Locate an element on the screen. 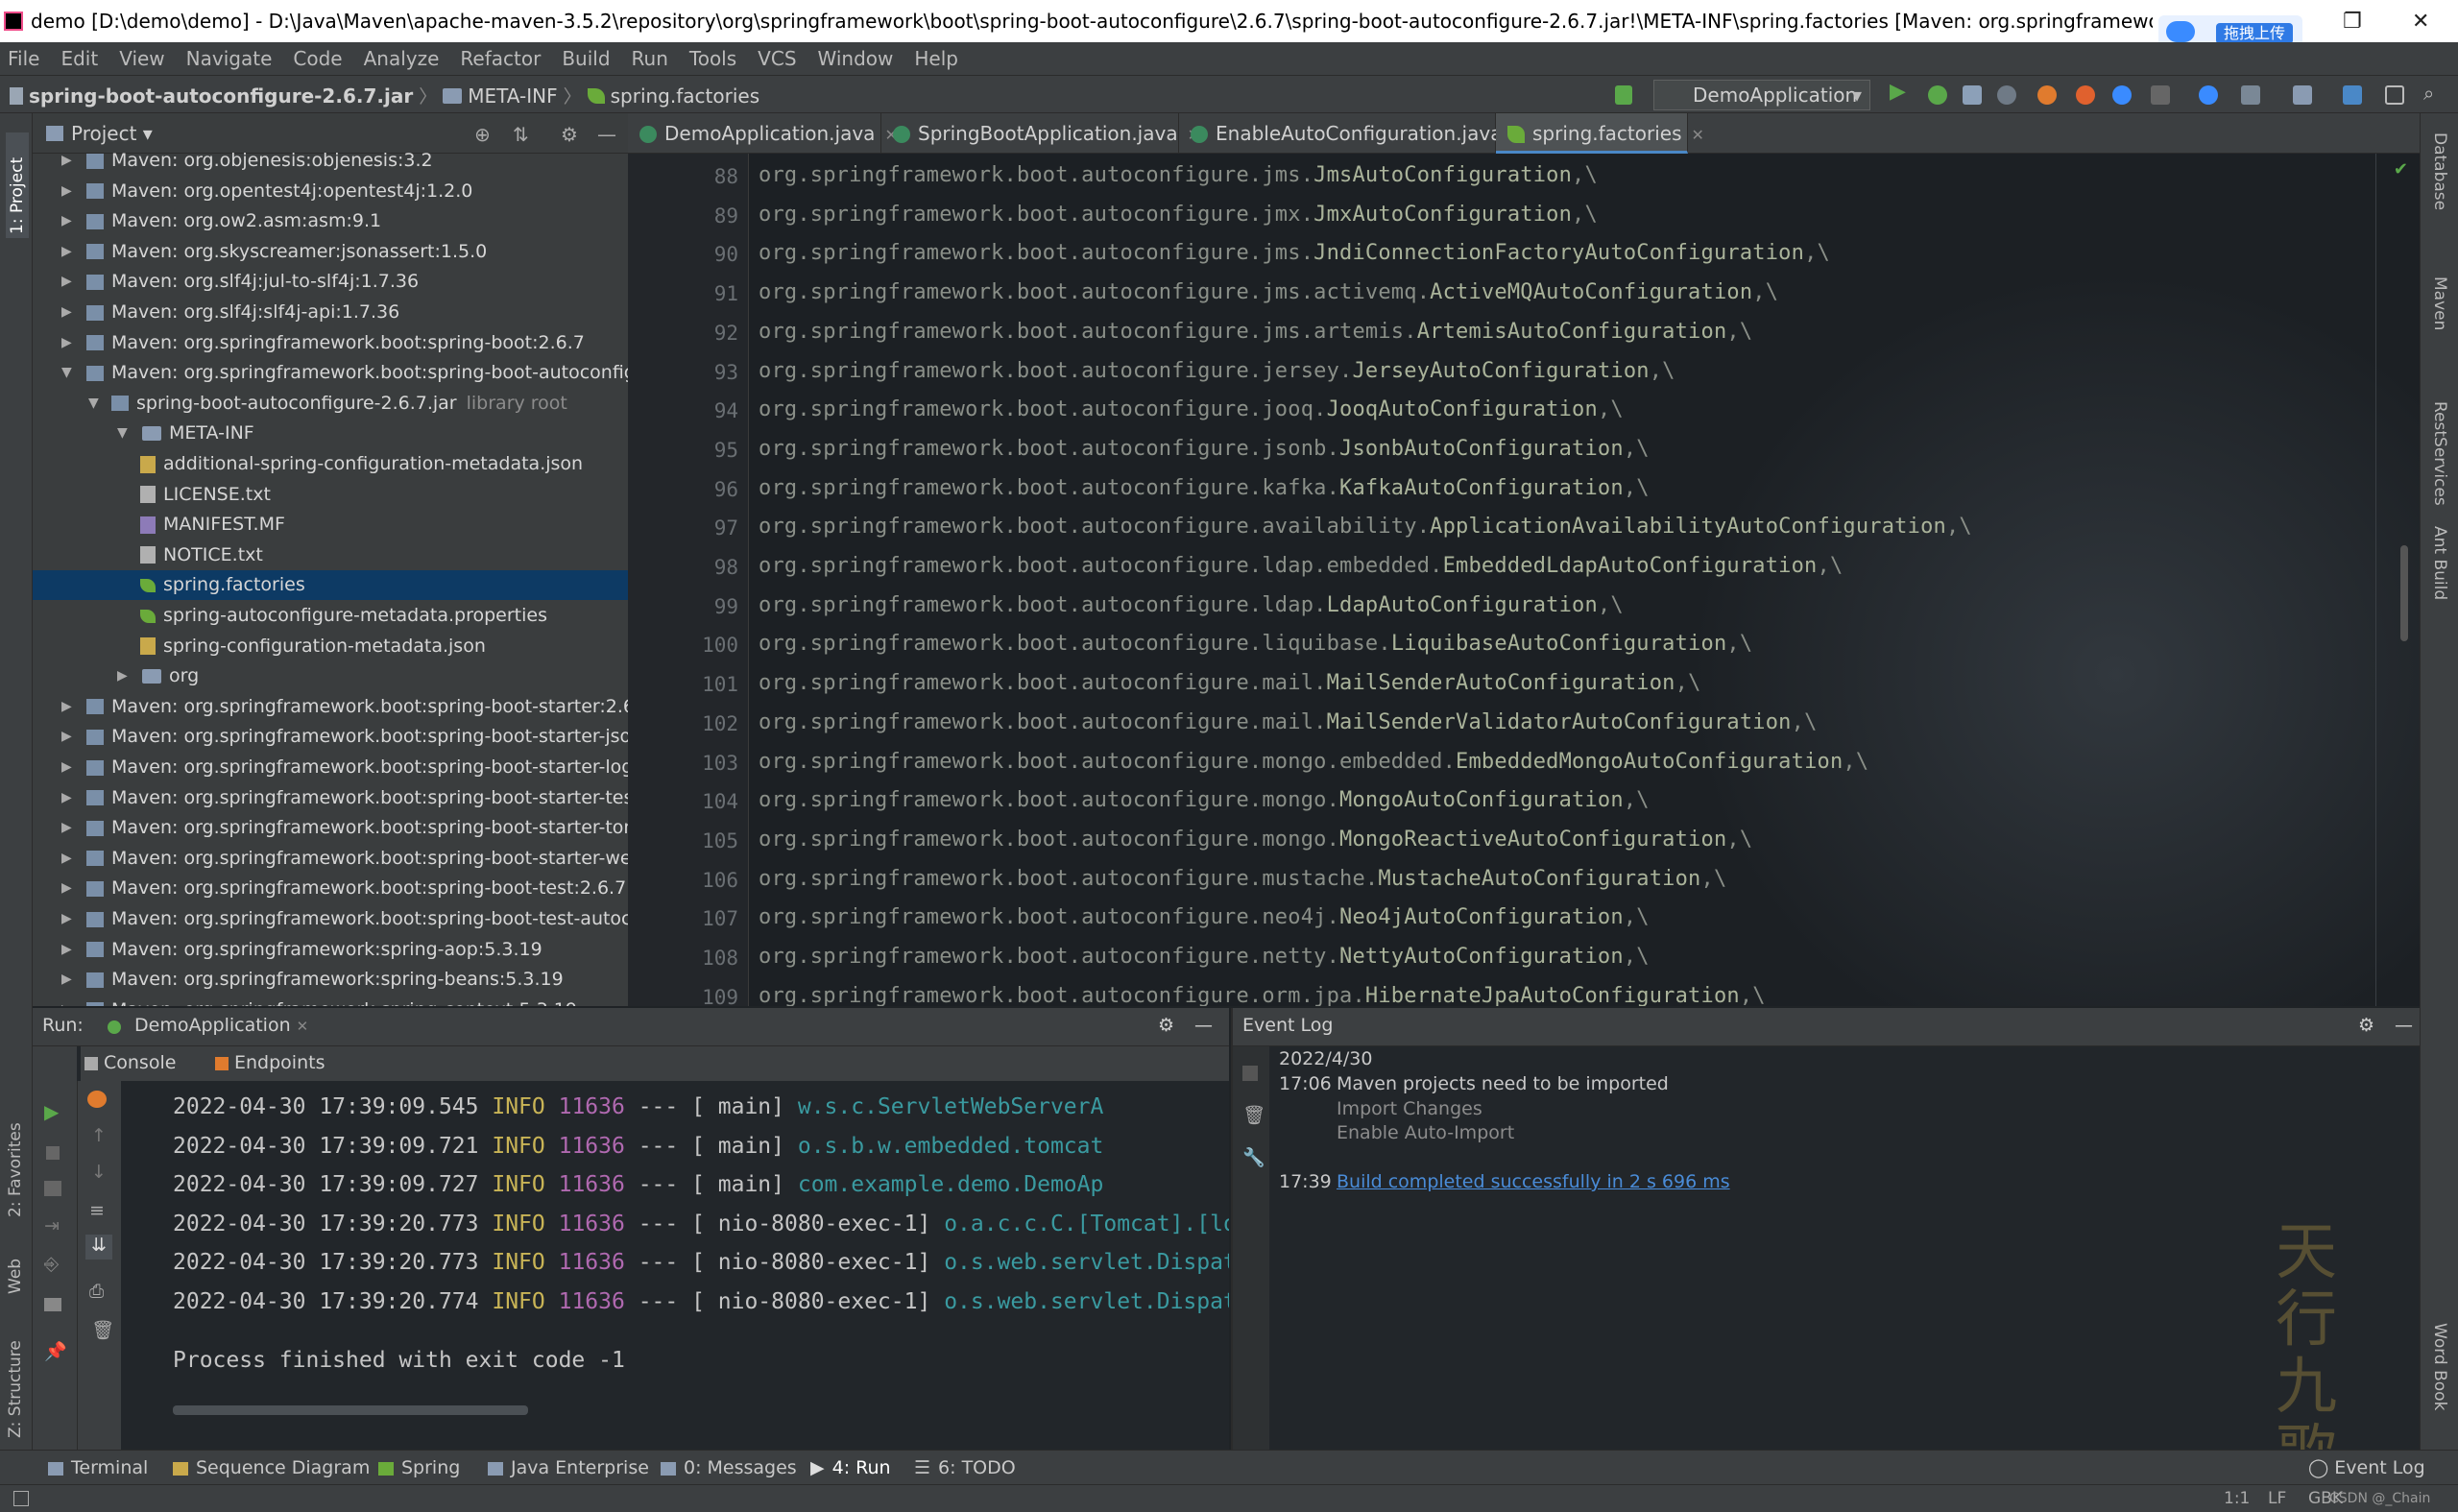  run-config-tab: DemoApplication ✕ is located at coordinates (221, 1025).